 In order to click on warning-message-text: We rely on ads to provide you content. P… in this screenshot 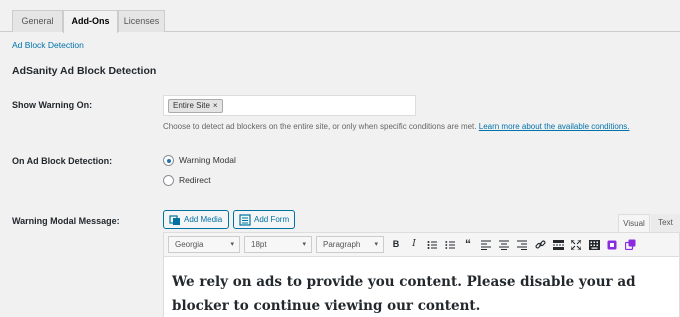, I will do `click(404, 294)`.